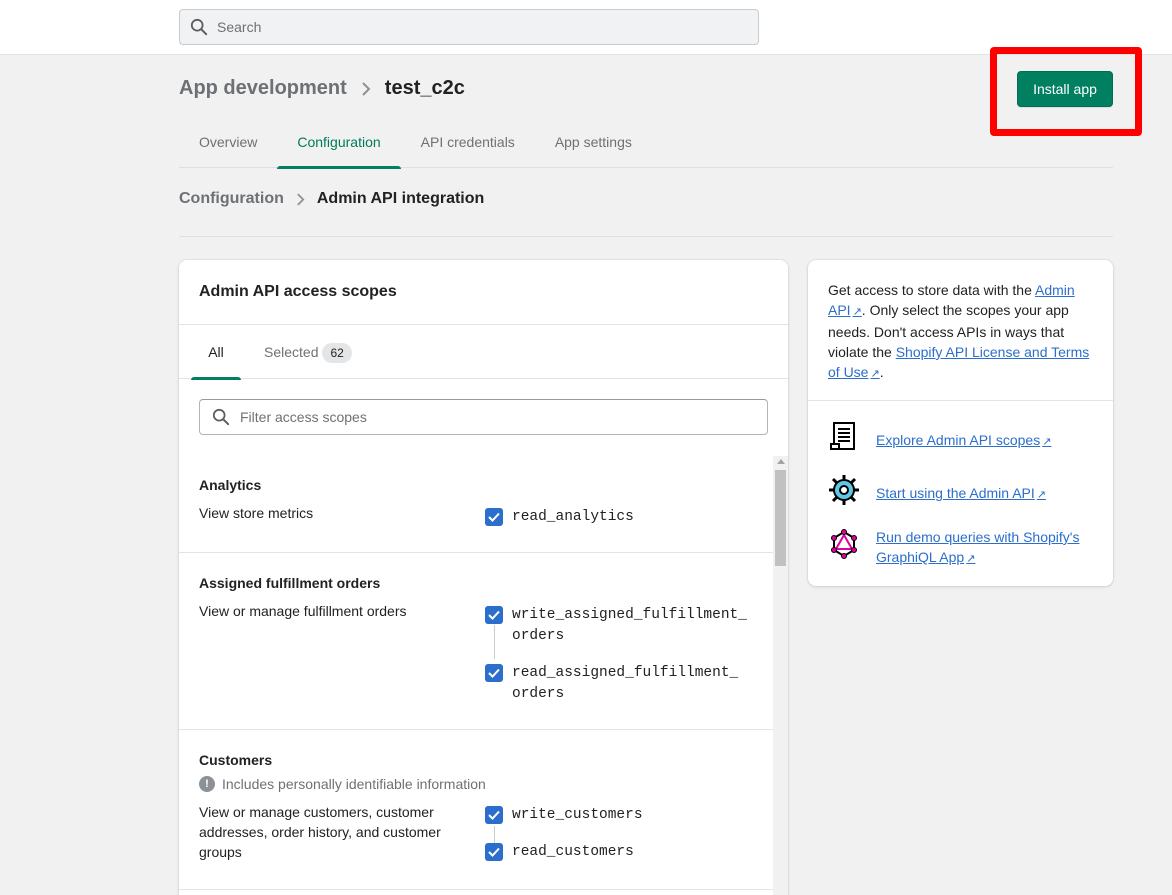 Image resolution: width=1172 pixels, height=895 pixels. What do you see at coordinates (303, 611) in the screenshot?
I see `section-description: View or manage fulfillment orders` at bounding box center [303, 611].